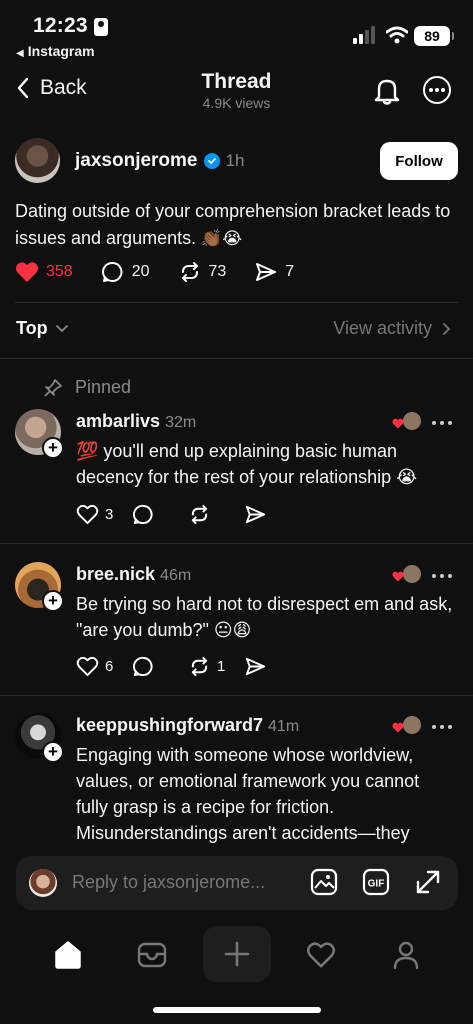 This screenshot has height=1024, width=473. Describe the element at coordinates (216, 514) in the screenshot. I see `repost-button` at that location.